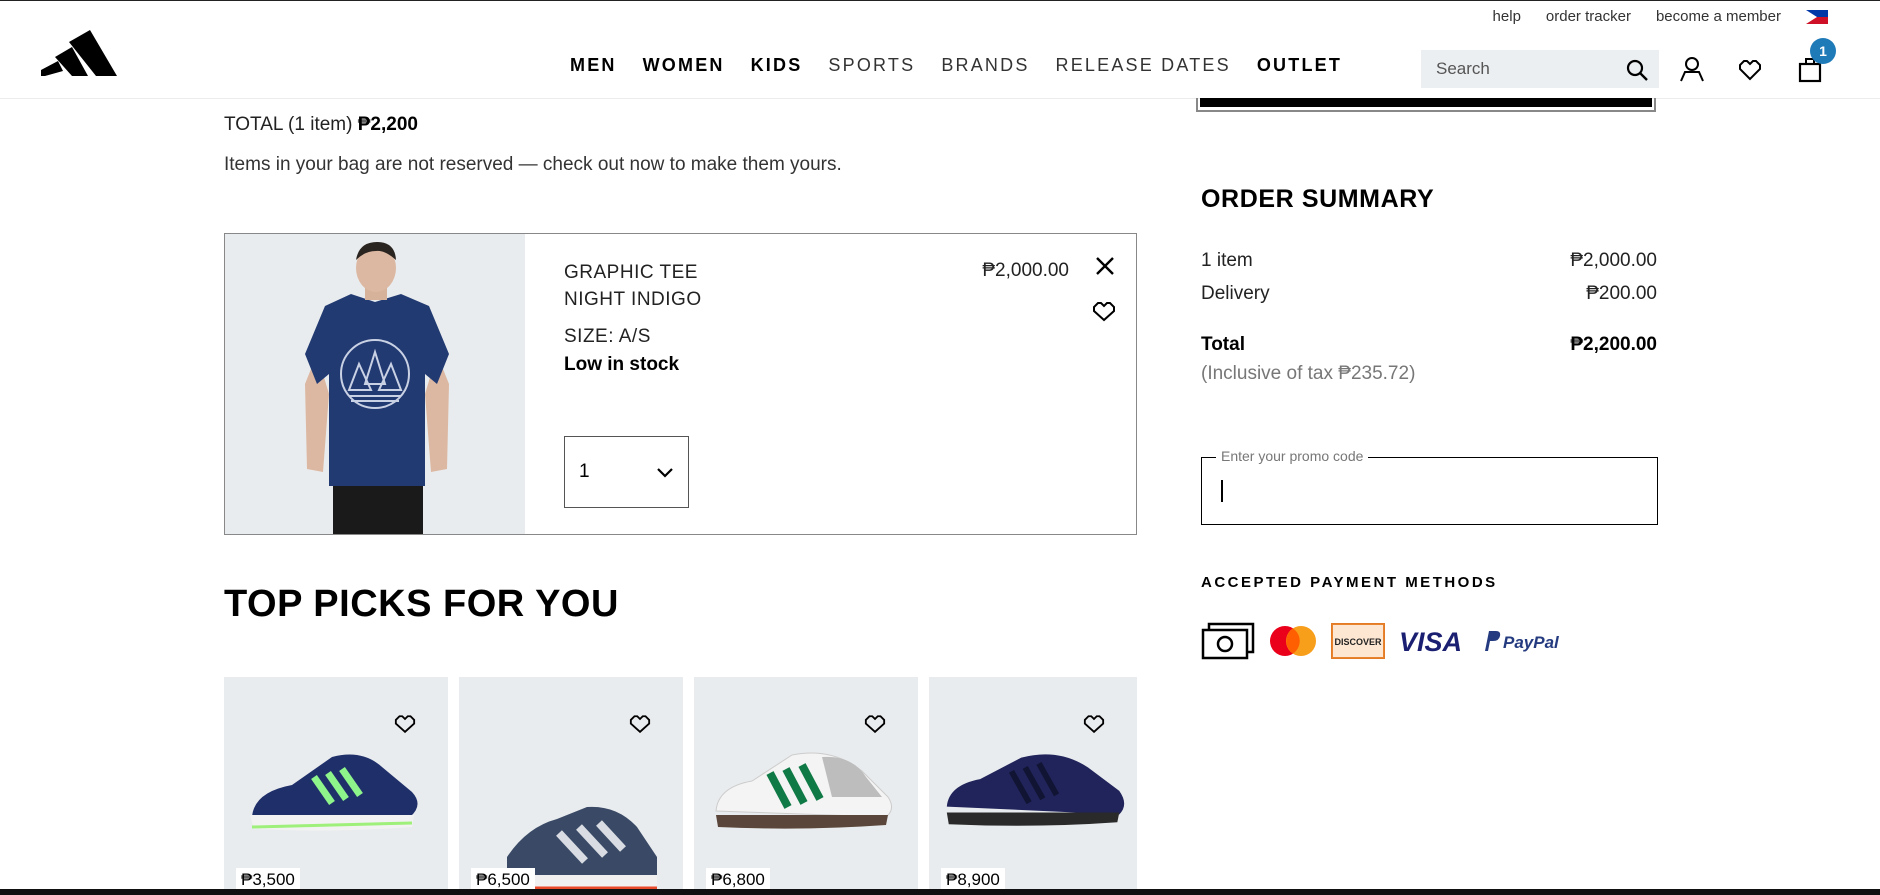 The width and height of the screenshot is (1880, 895). Describe the element at coordinates (1429, 345) in the screenshot. I see `summary-total-row: Total ₱2,200.00` at that location.